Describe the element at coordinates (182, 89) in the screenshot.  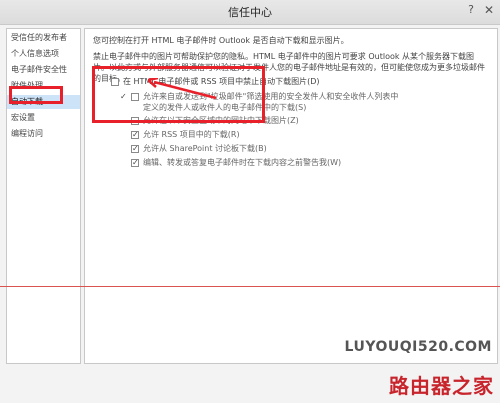
I see `arrow-annotation-icon` at that location.